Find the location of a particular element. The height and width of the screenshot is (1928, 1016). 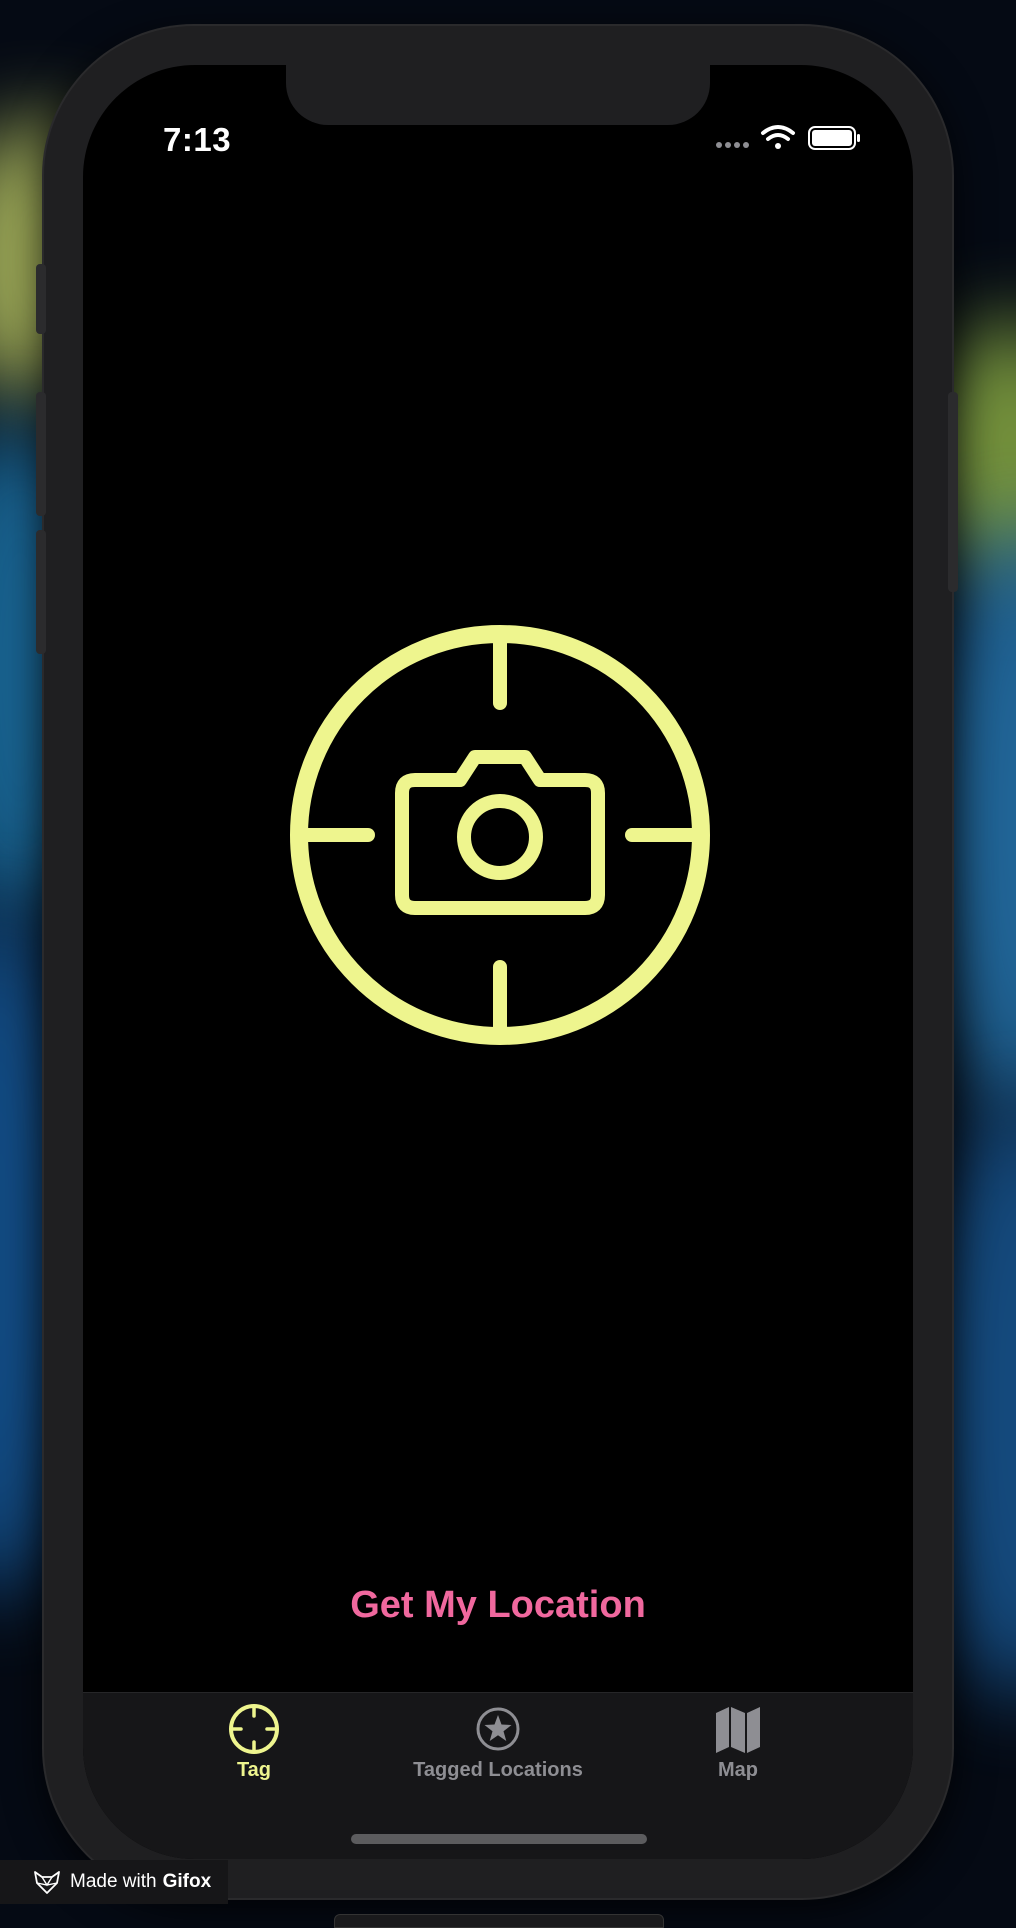

tab-tag: Tag is located at coordinates (254, 1748).